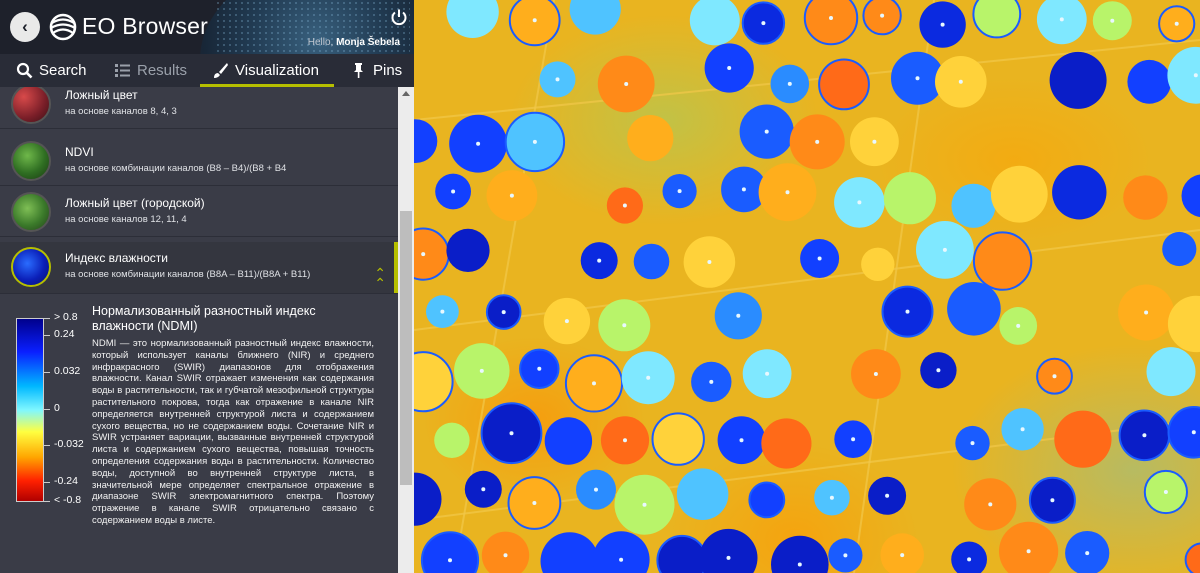 This screenshot has height=573, width=1200. Describe the element at coordinates (24, 70) in the screenshot. I see `search-icon` at that location.